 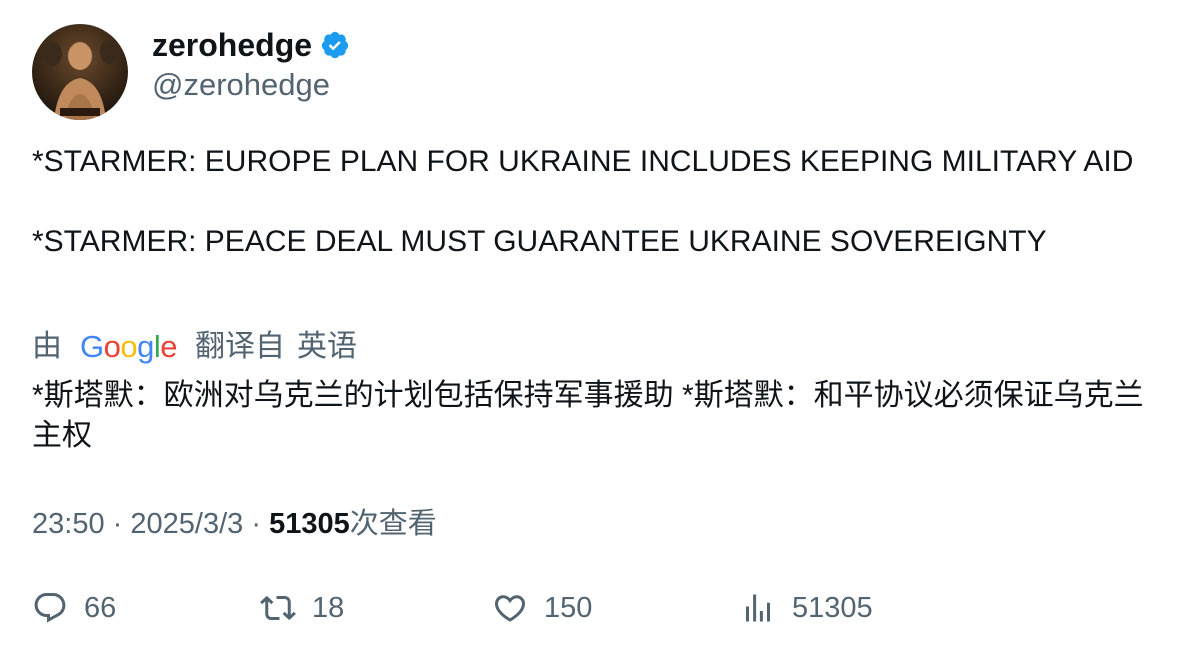 I want to click on tweet-time: 23:50, so click(x=68, y=524).